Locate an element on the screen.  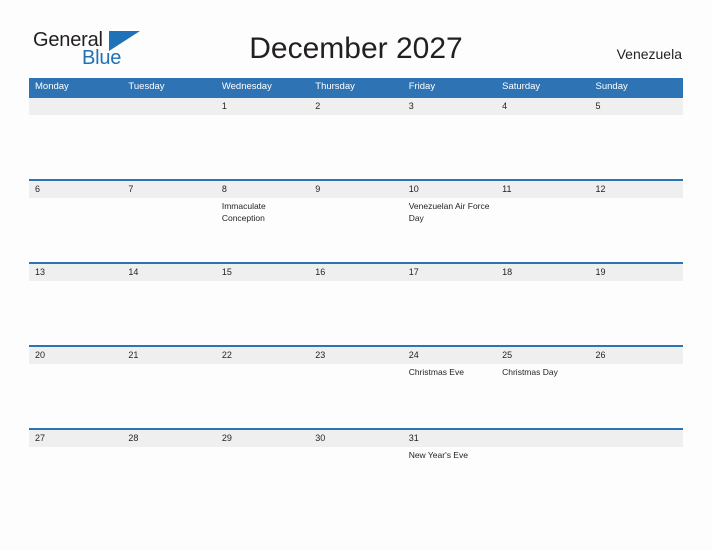
day-number: 8 is located at coordinates (262, 189).